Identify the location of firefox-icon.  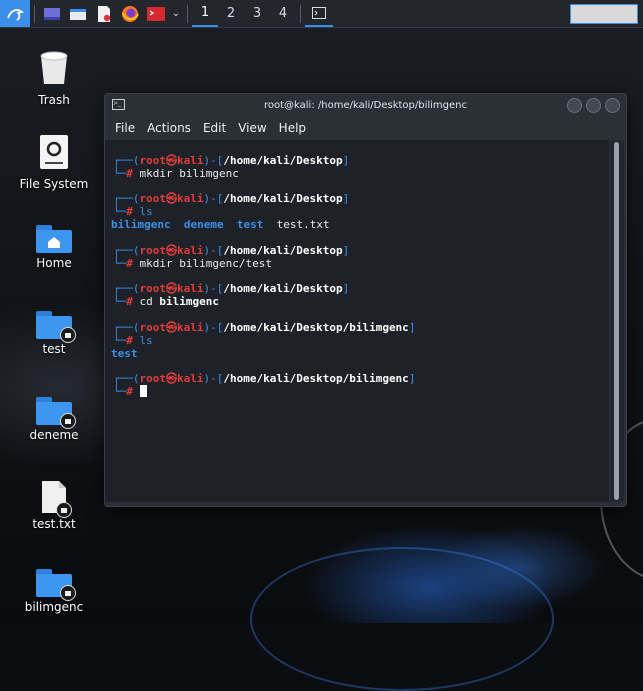
(130, 13).